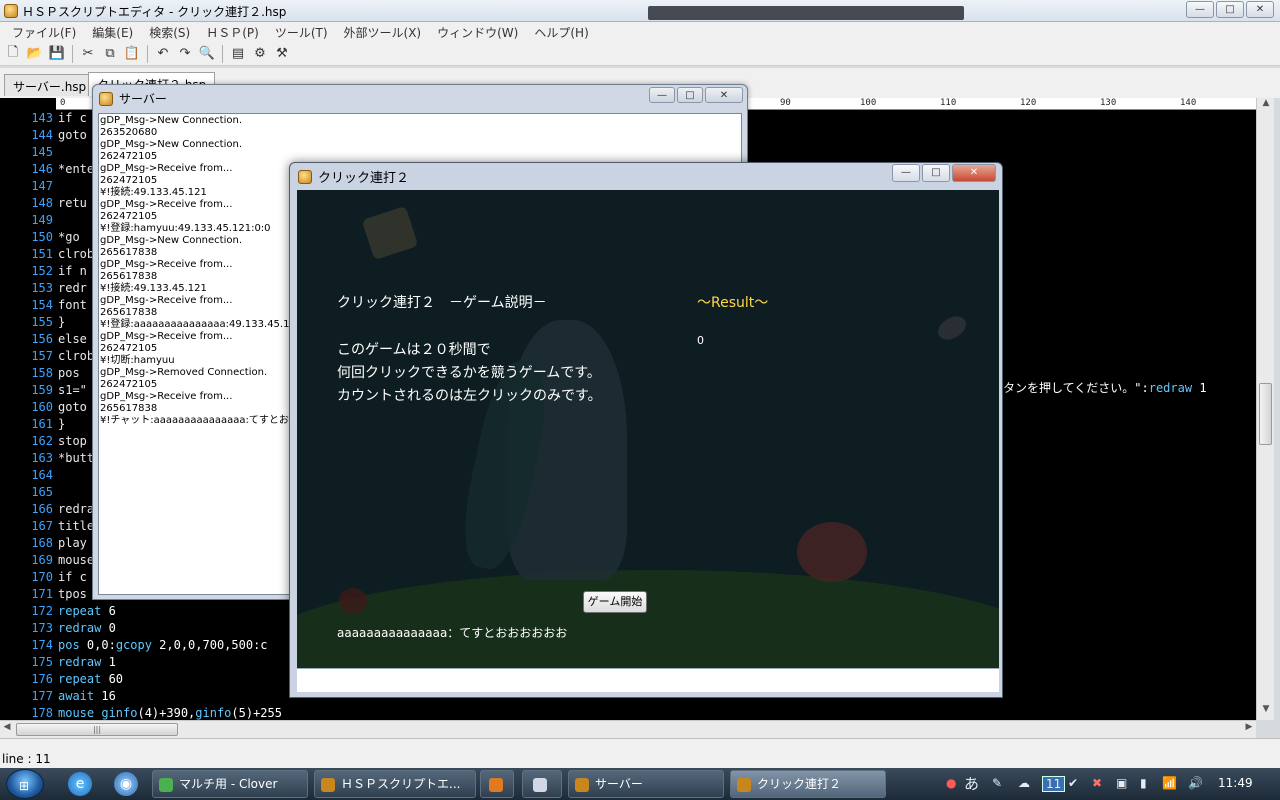 The image size is (1280, 800). Describe the element at coordinates (213, 713) in the screenshot. I see `code-keyword: ginfo` at that location.